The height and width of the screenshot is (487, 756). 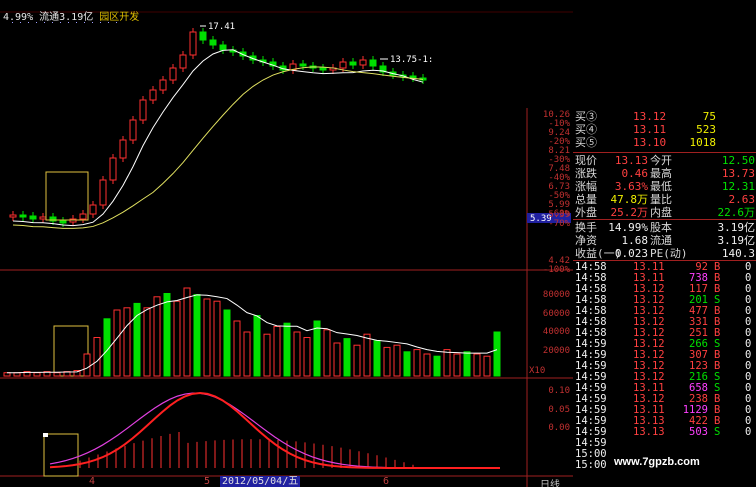 I want to click on change-percent: 4.99%, so click(x=18, y=17).